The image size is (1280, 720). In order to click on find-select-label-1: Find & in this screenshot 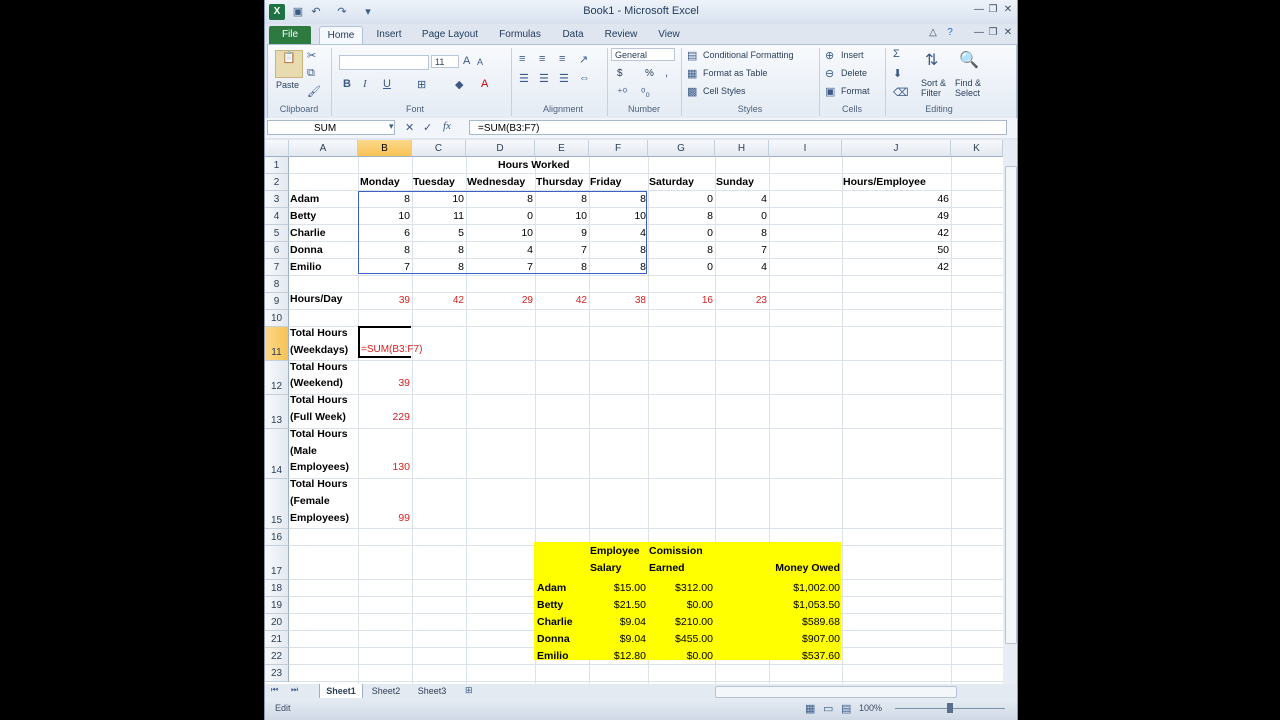, I will do `click(968, 83)`.